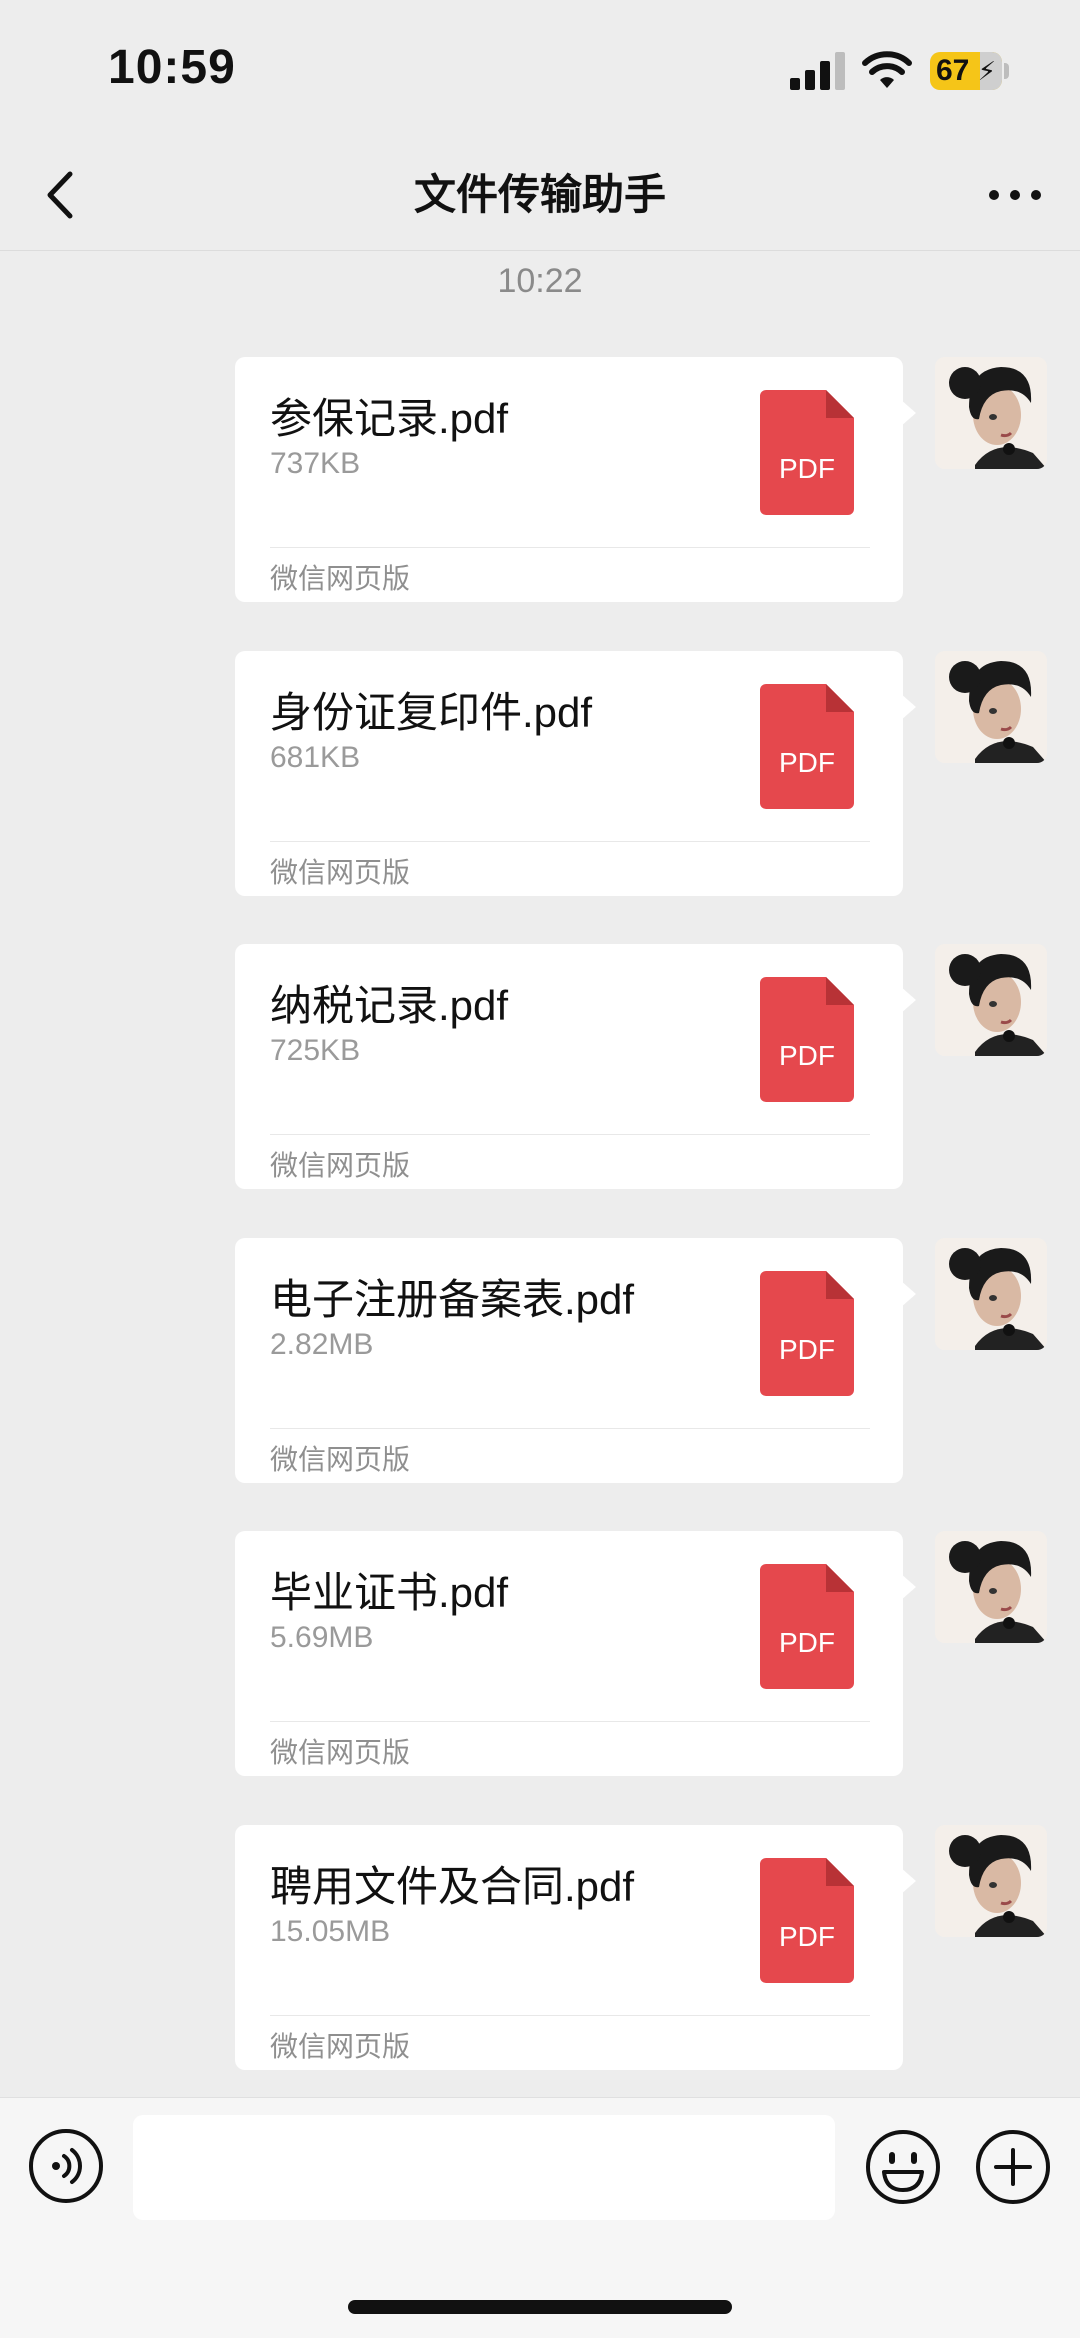 This screenshot has width=1080, height=2338. I want to click on battery-cap, so click(1006, 71).